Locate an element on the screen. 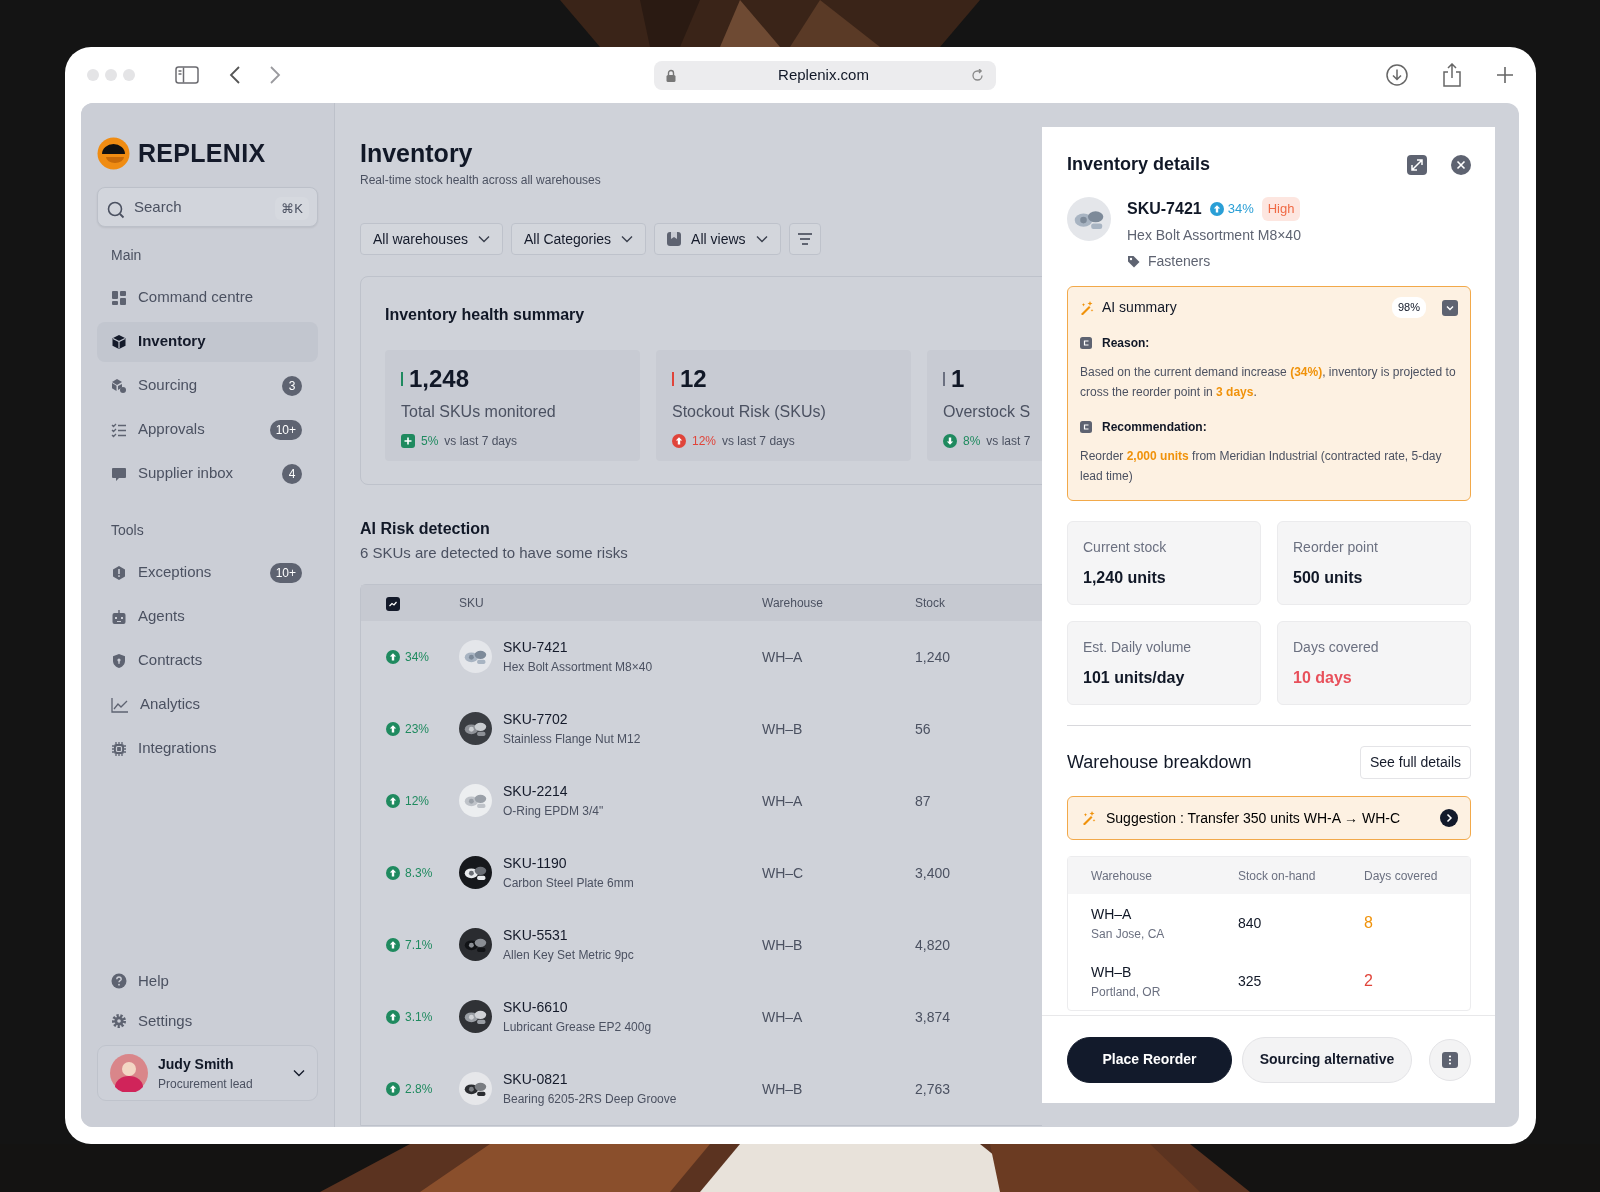 This screenshot has width=1600, height=1192. sidebar-item: Exceptions 10+ is located at coordinates (207, 572).